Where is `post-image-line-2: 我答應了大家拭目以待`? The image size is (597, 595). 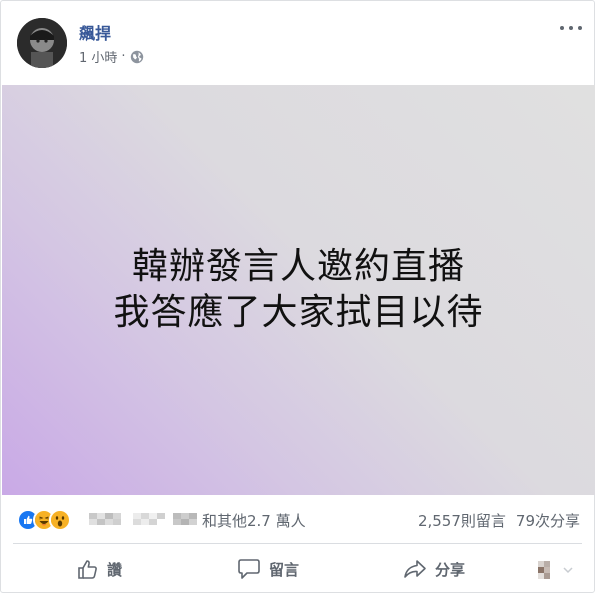
post-image-line-2: 我答應了大家拭目以待 is located at coordinates (298, 312).